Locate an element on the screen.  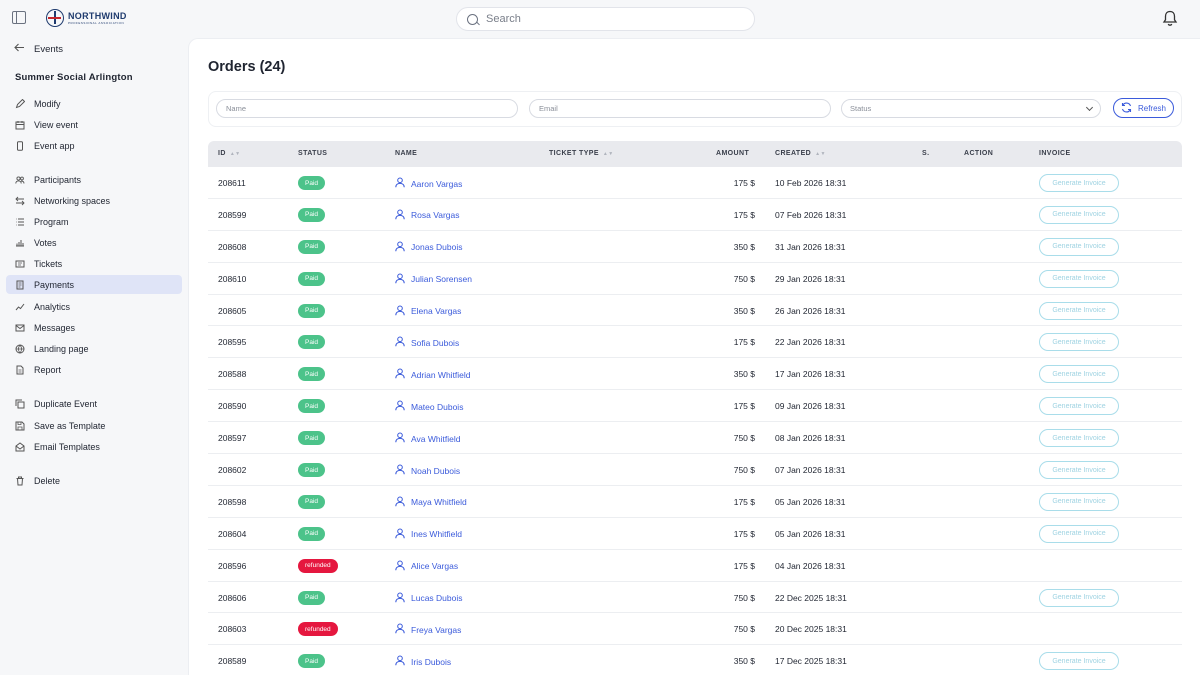
participant-link: Adrian Whitfield is located at coordinates (433, 374).